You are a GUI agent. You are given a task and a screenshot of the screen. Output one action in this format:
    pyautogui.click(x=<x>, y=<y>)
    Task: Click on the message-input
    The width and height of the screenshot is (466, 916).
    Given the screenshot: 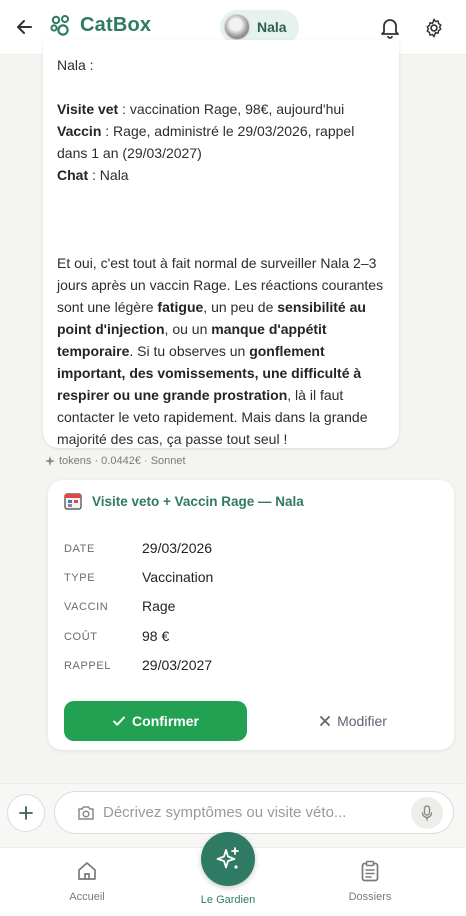 What is the action you would take?
    pyautogui.click(x=253, y=812)
    